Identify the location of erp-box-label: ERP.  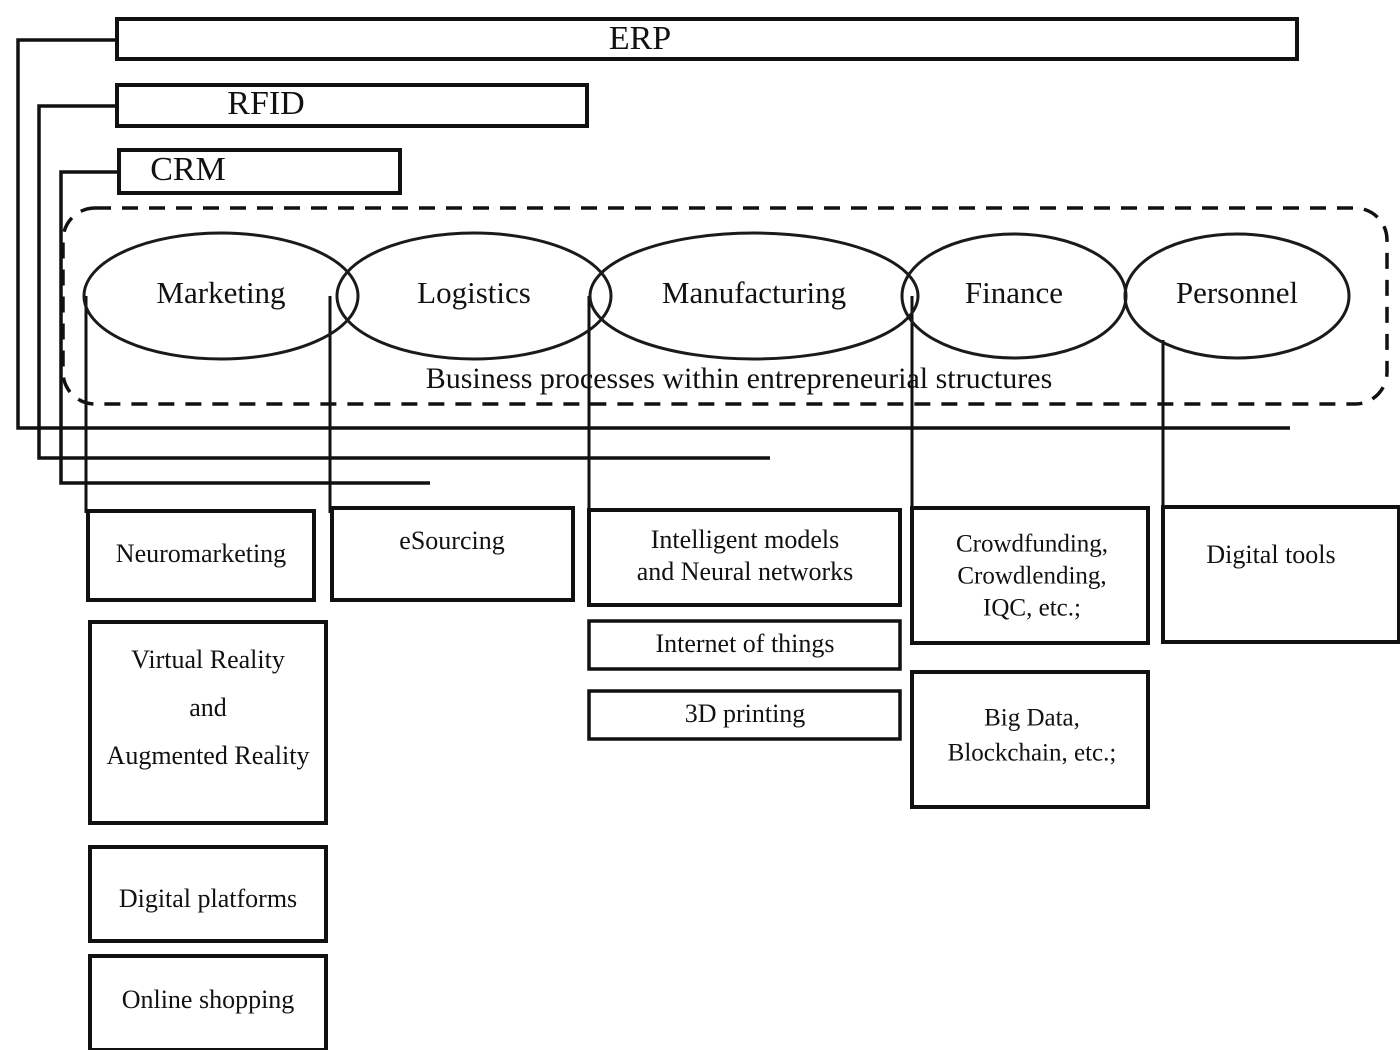
(640, 38).